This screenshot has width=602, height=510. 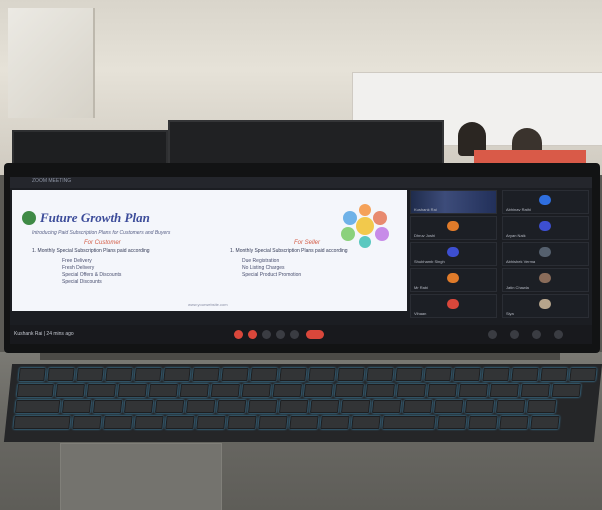 I want to click on bullet-item: Special Offers & Discounts, so click(x=92, y=275).